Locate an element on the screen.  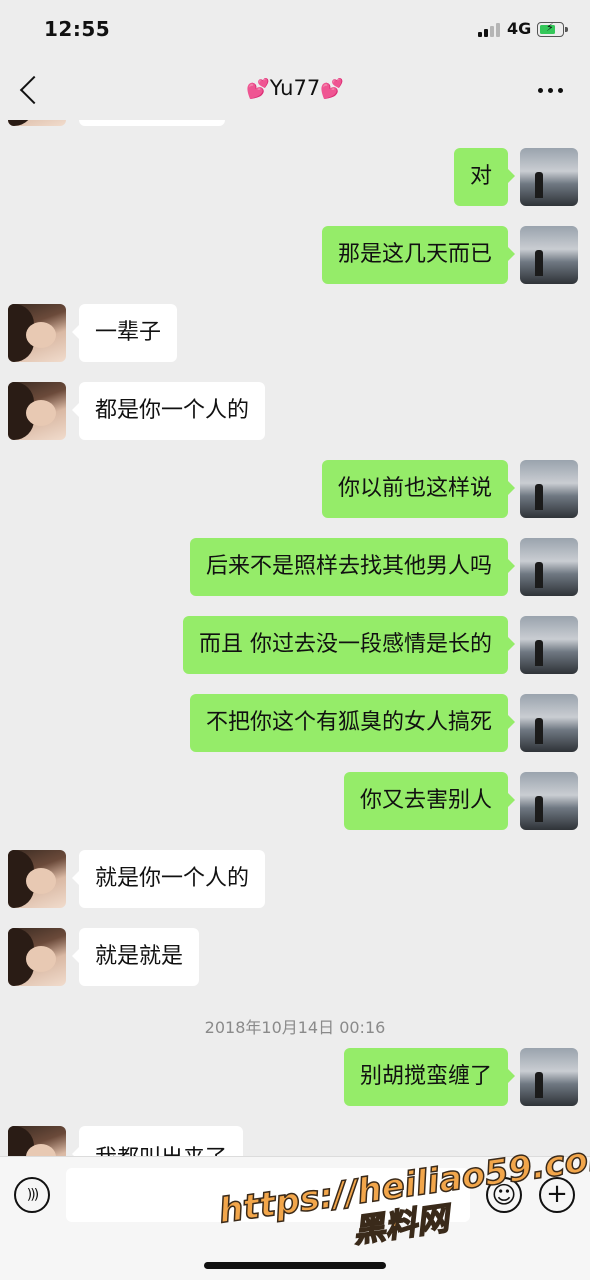
message-incoming: 我都叫出来了 is located at coordinates (295, 1141).